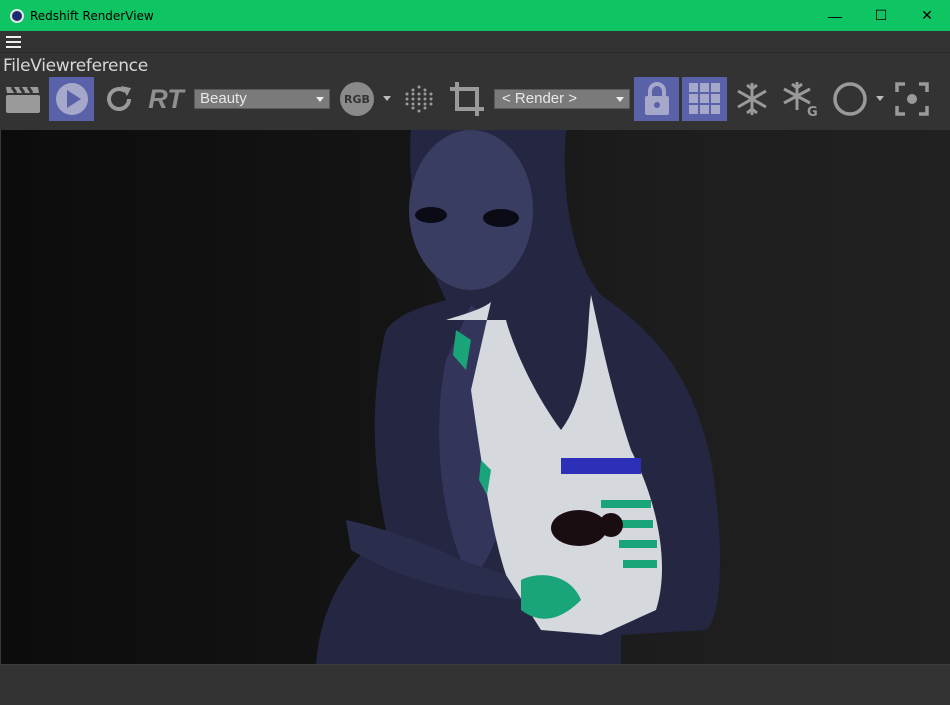 The image size is (950, 705). Describe the element at coordinates (912, 99) in the screenshot. I see `focus-icon` at that location.